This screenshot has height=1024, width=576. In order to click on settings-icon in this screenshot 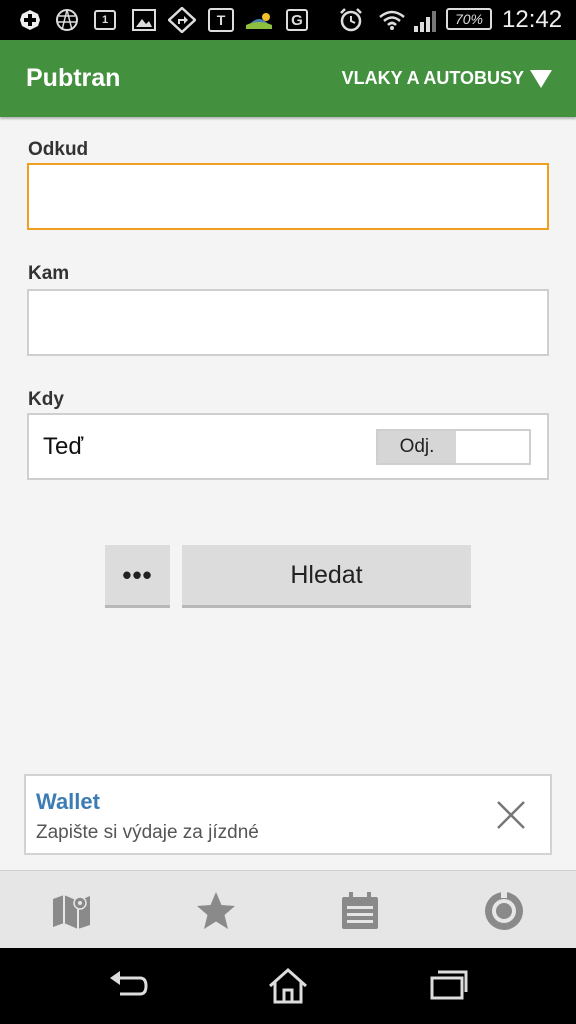, I will do `click(504, 911)`.